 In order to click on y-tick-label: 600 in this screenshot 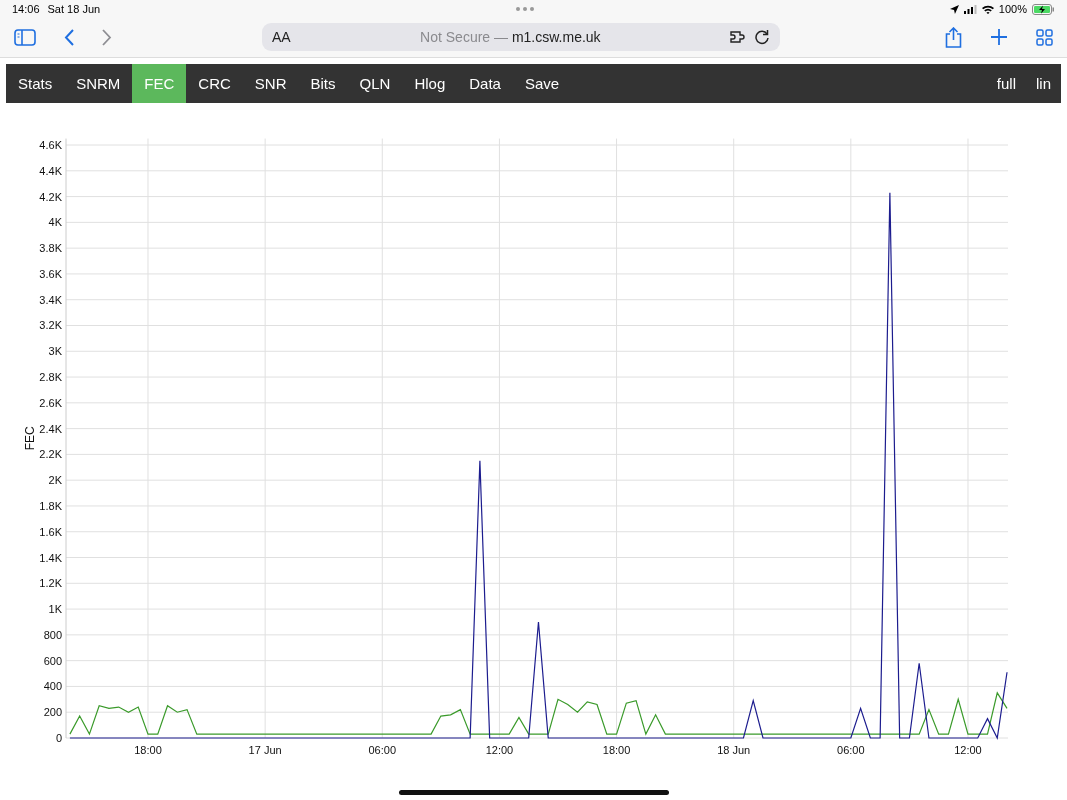, I will do `click(52, 660)`.